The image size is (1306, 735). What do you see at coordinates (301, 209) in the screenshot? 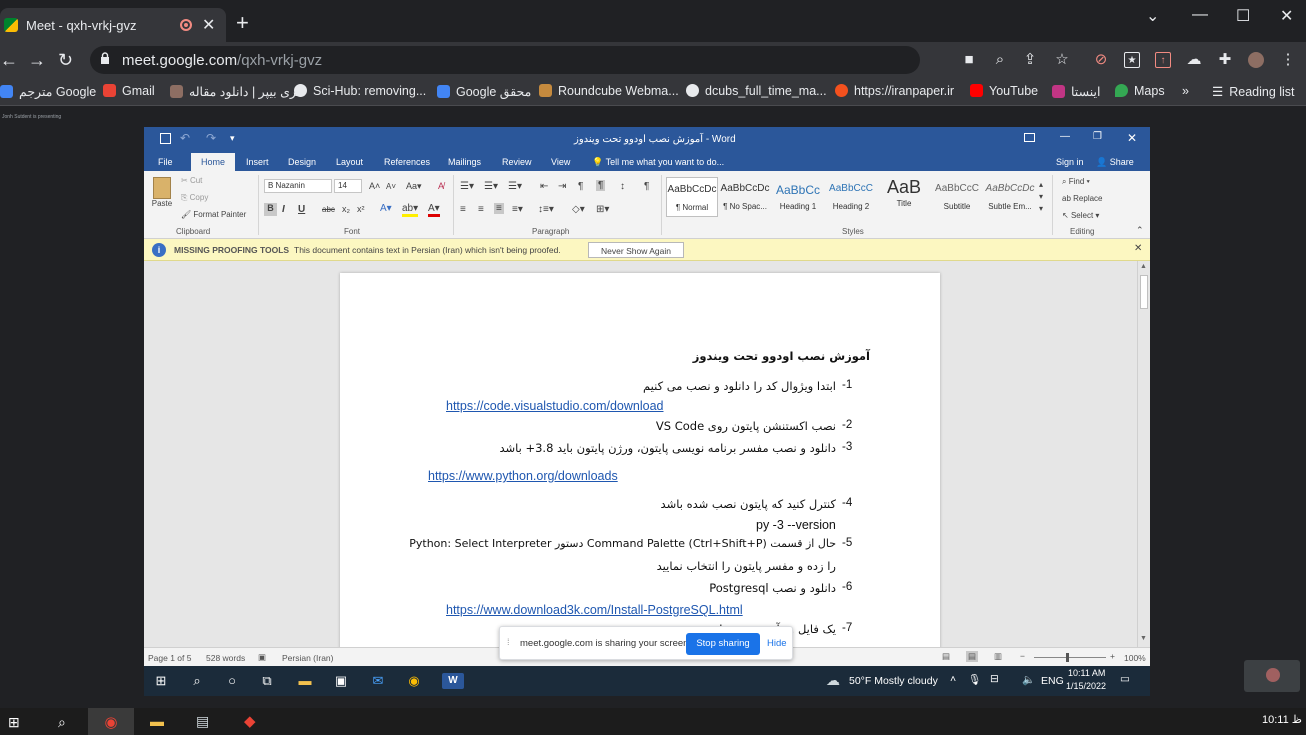
I see `underline-button: U` at bounding box center [301, 209].